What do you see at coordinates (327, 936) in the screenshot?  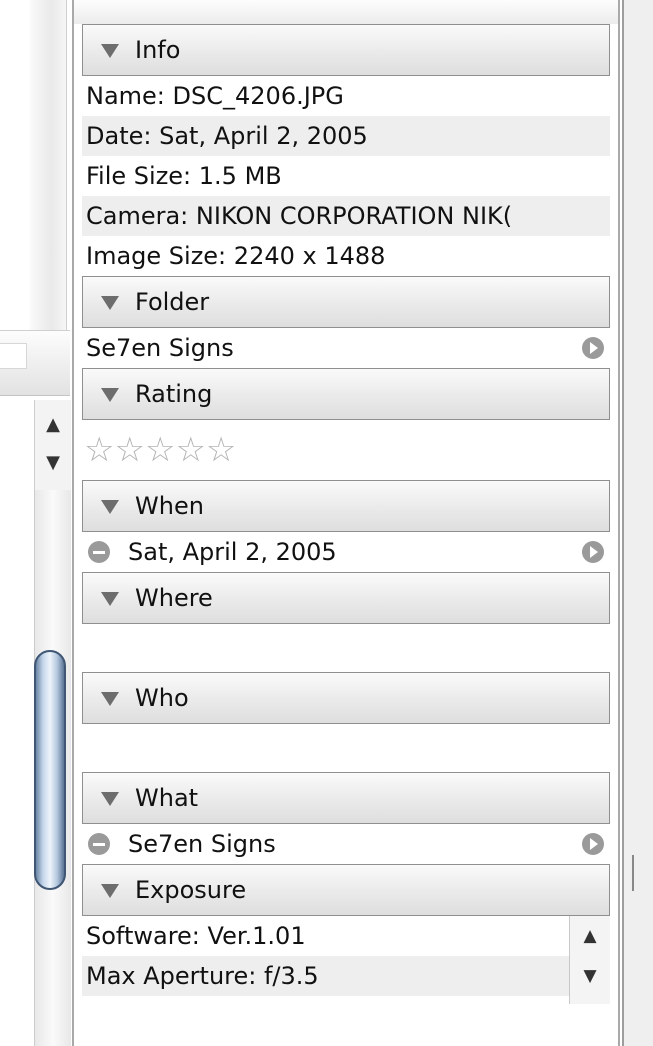 I see `exposure-row-software: Software: Ver.1.01` at bounding box center [327, 936].